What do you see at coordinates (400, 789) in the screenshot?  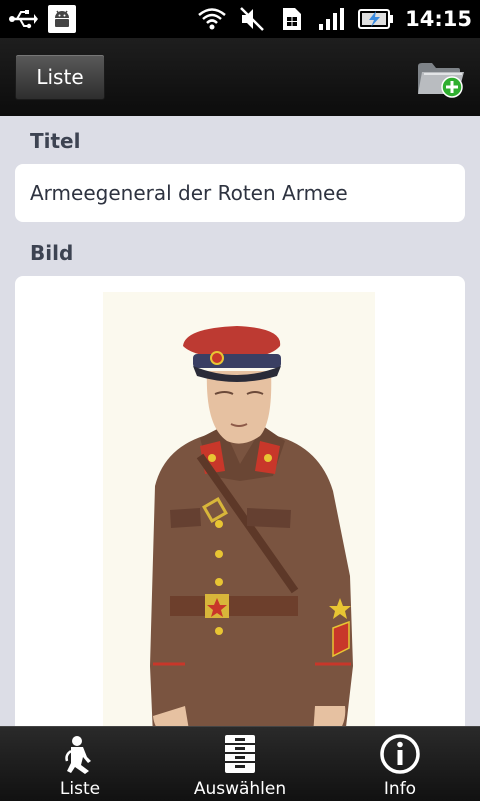 I see `tab-info-label: Info` at bounding box center [400, 789].